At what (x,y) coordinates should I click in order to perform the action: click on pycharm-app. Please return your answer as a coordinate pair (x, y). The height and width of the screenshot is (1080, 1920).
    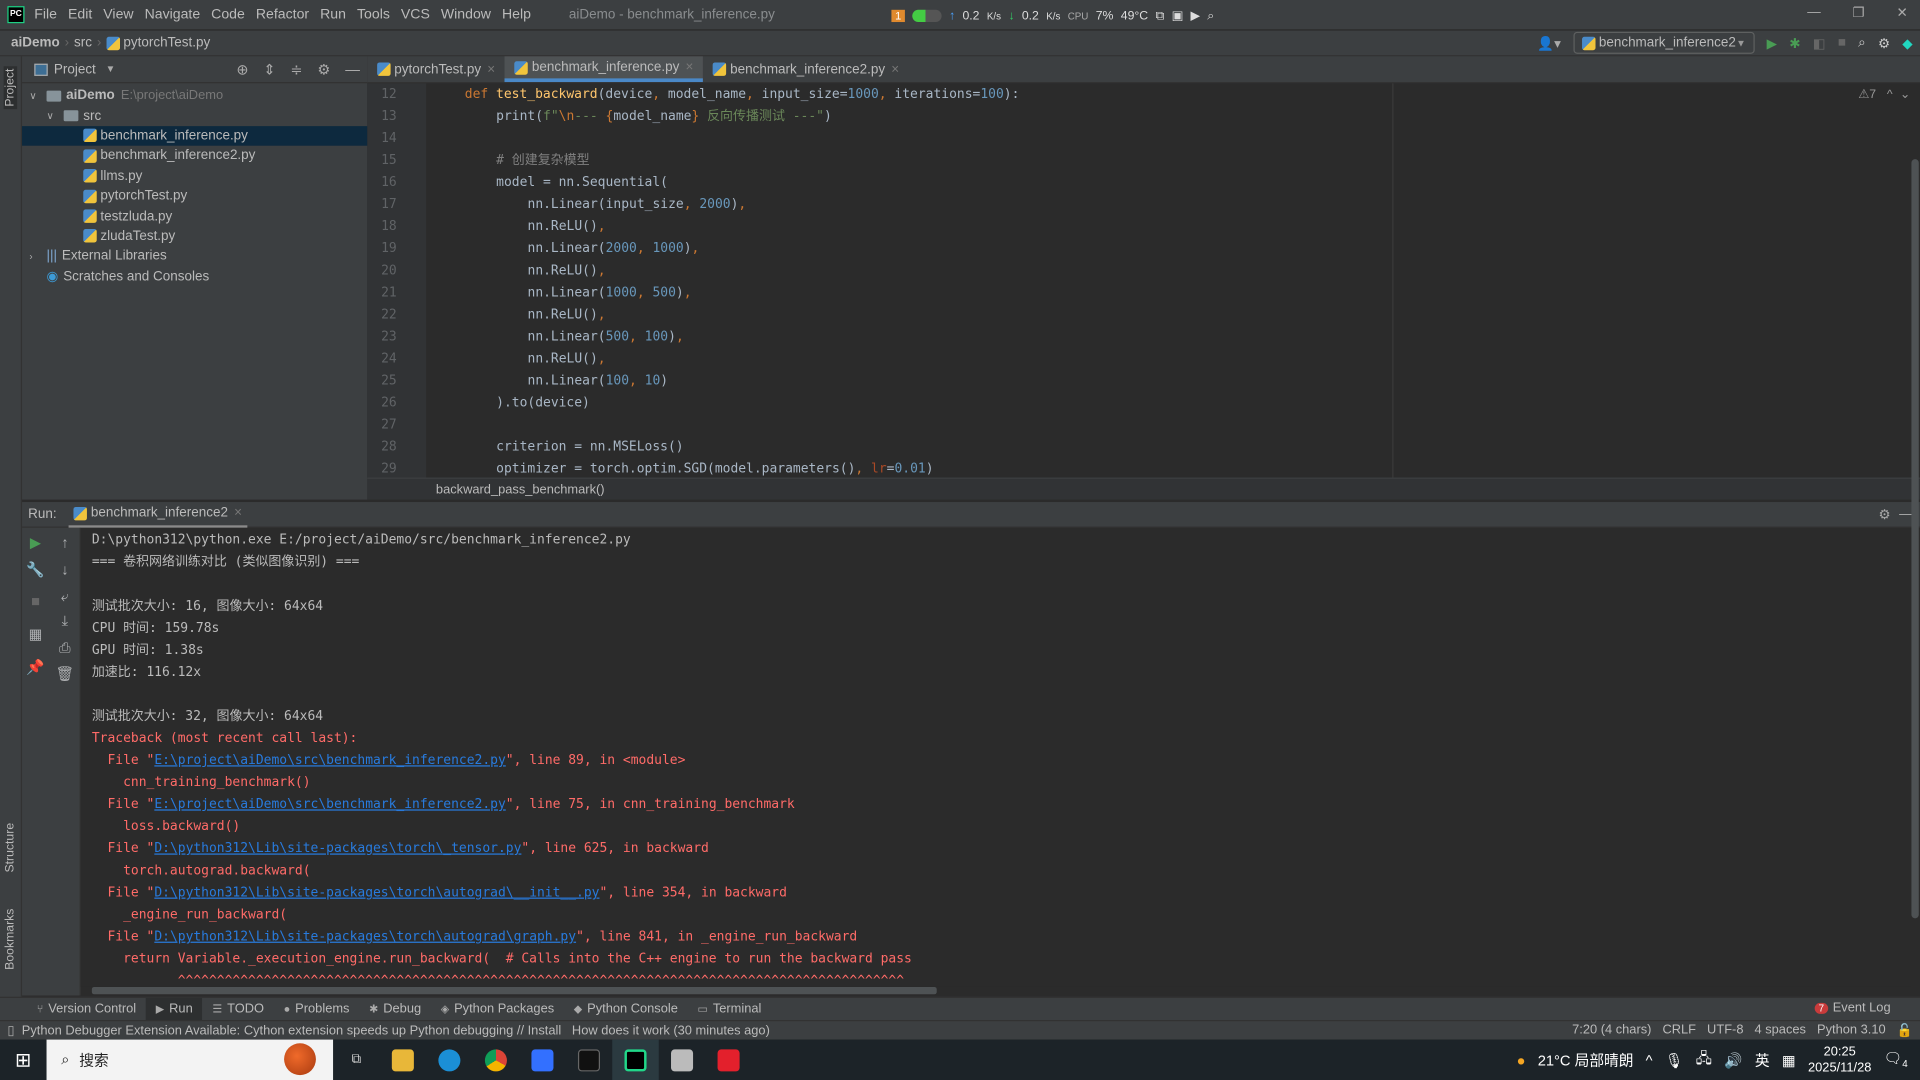
    Looking at the image, I should click on (635, 1059).